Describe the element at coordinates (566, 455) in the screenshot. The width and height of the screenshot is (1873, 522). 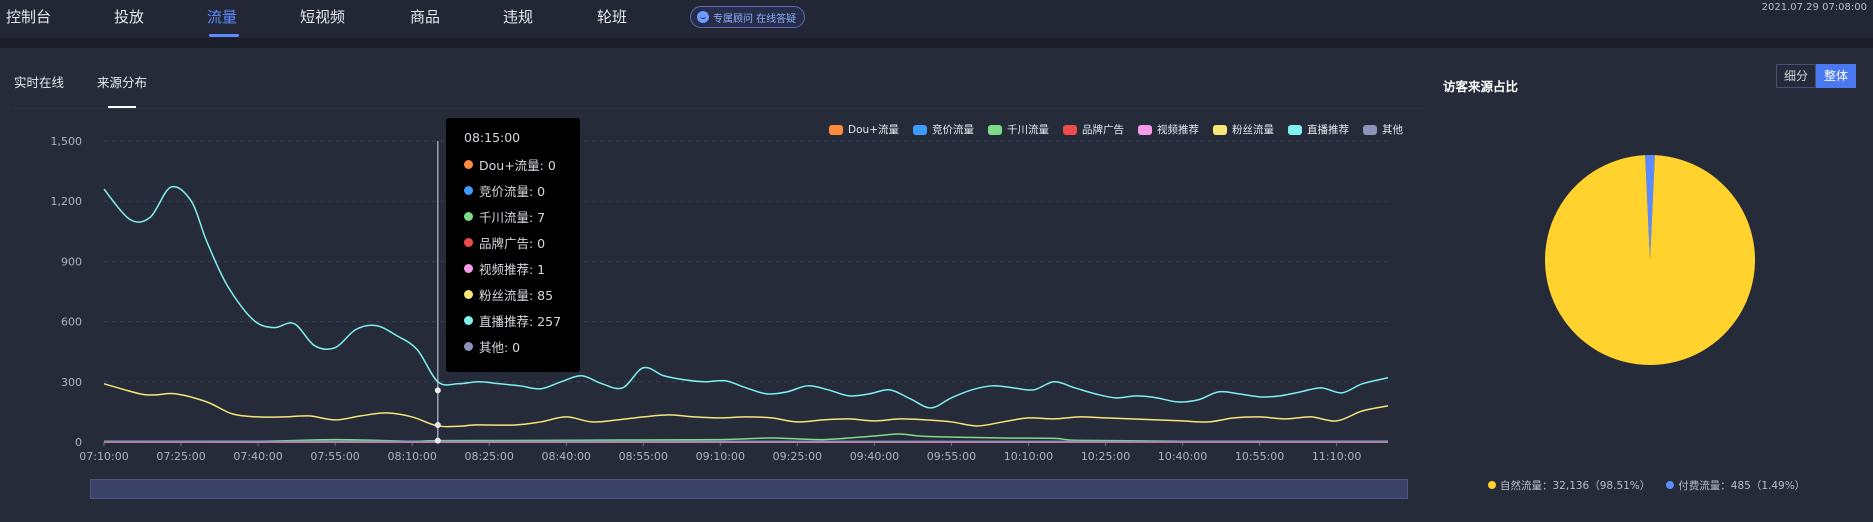
I see `x-tick-label: 08:40:00` at that location.